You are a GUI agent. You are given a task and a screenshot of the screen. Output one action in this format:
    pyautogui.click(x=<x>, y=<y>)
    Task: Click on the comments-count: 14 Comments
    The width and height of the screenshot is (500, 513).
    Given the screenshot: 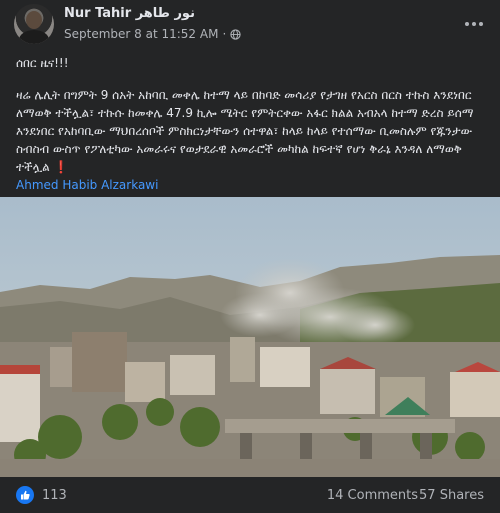 What is the action you would take?
    pyautogui.click(x=372, y=495)
    